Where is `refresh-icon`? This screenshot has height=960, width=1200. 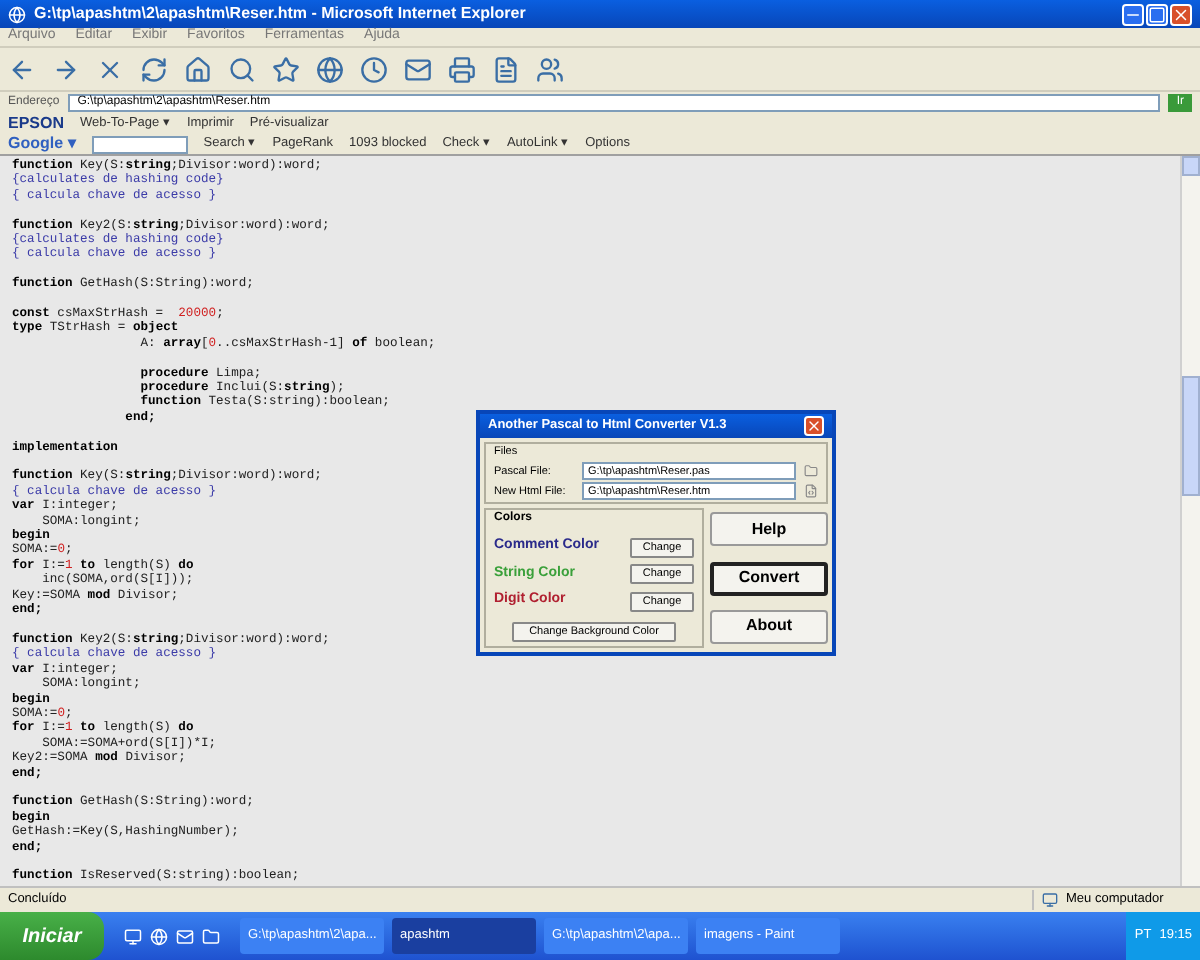
refresh-icon is located at coordinates (154, 69).